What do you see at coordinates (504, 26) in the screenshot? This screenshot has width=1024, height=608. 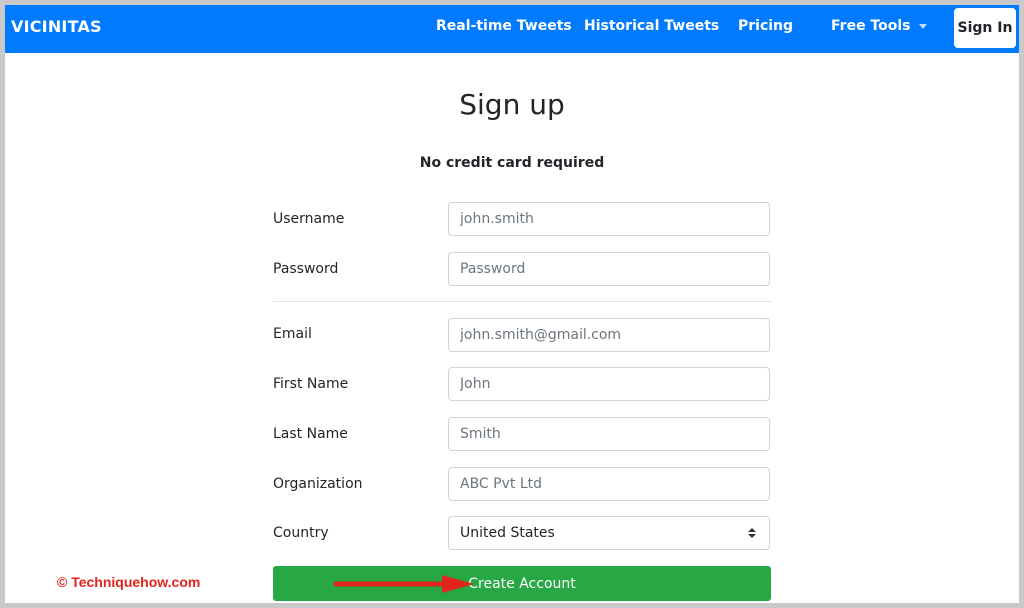 I see `nav-realtime-tweets: Real-time Tweets` at bounding box center [504, 26].